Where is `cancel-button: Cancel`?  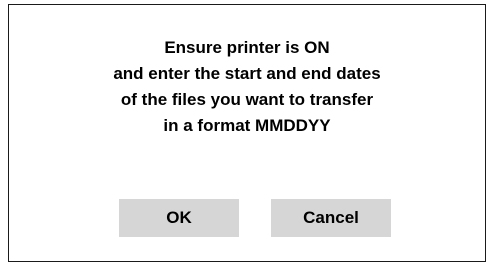
cancel-button: Cancel is located at coordinates (331, 218).